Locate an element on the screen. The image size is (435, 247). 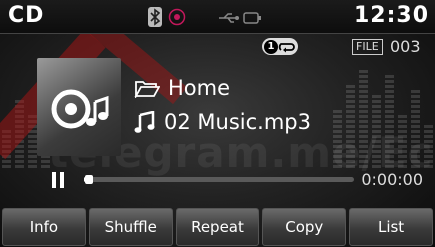
copy-button: Copy is located at coordinates (304, 227).